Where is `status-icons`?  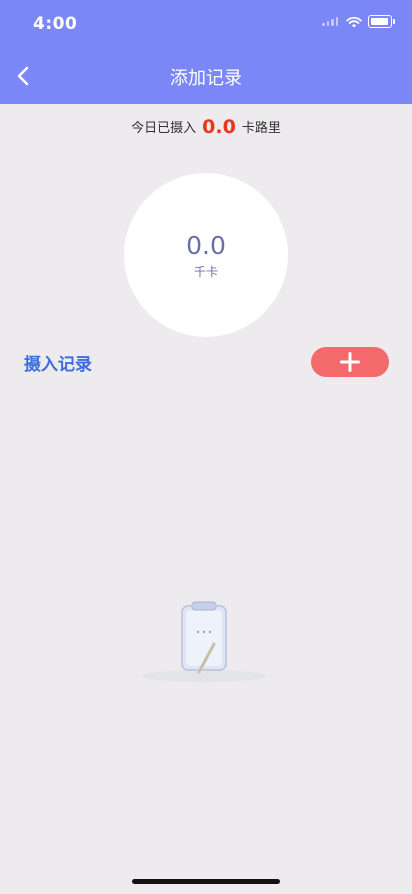
status-icons is located at coordinates (358, 21).